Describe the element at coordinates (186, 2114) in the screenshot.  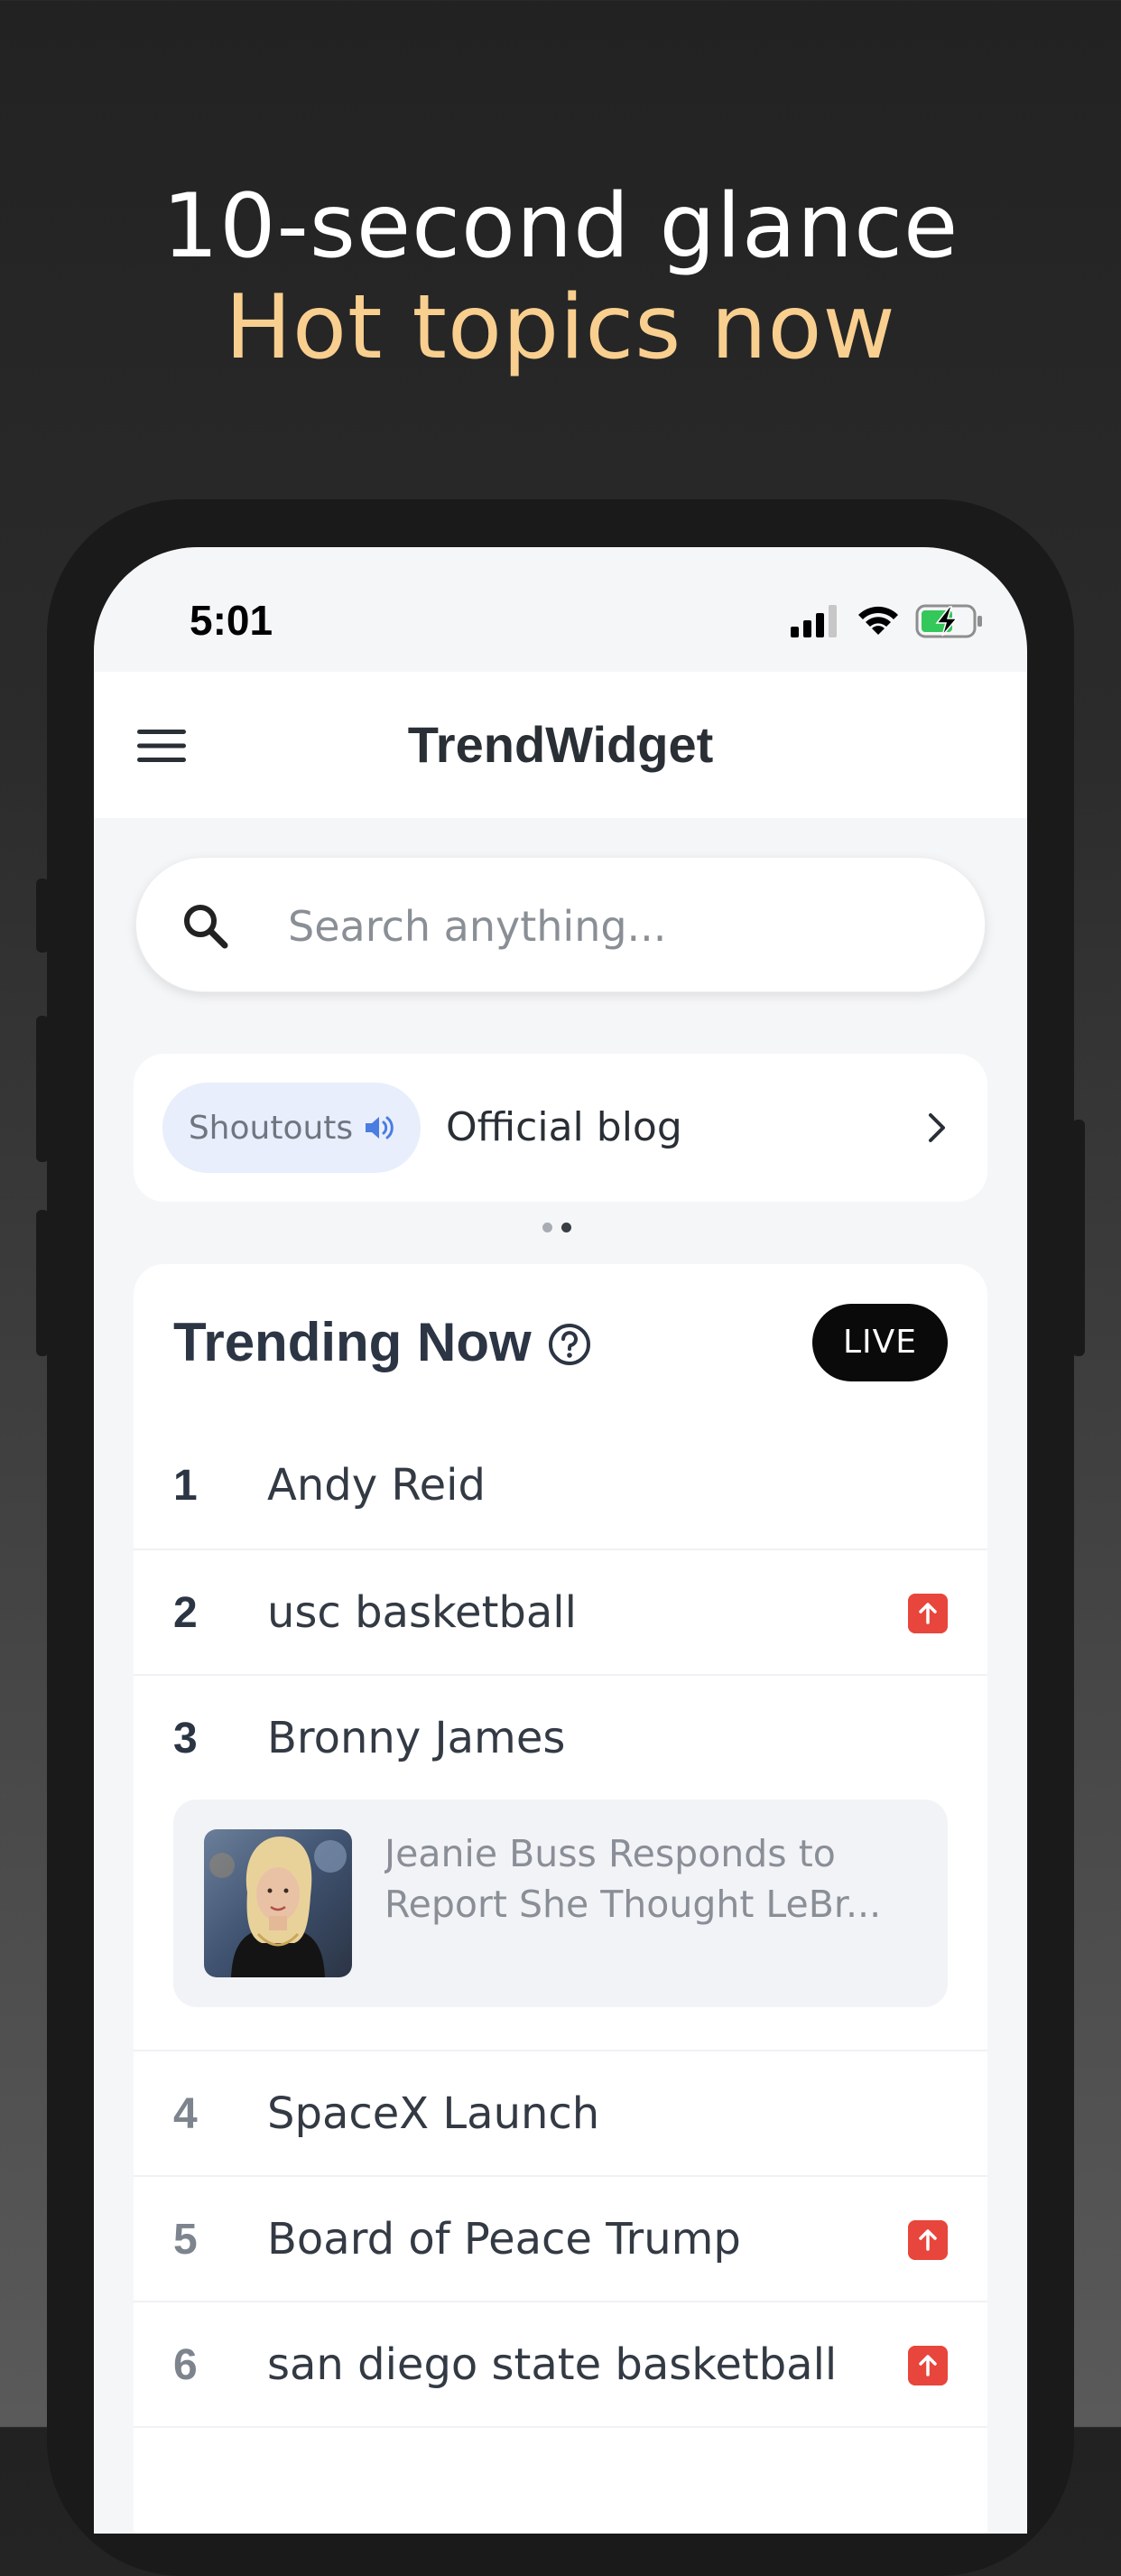
I see `trend-rank: 4` at that location.